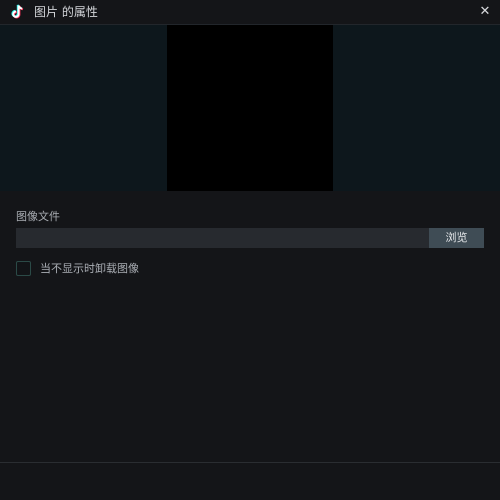 Image resolution: width=500 pixels, height=500 pixels. I want to click on title-bar: 图片 的属性 ✕, so click(250, 12).